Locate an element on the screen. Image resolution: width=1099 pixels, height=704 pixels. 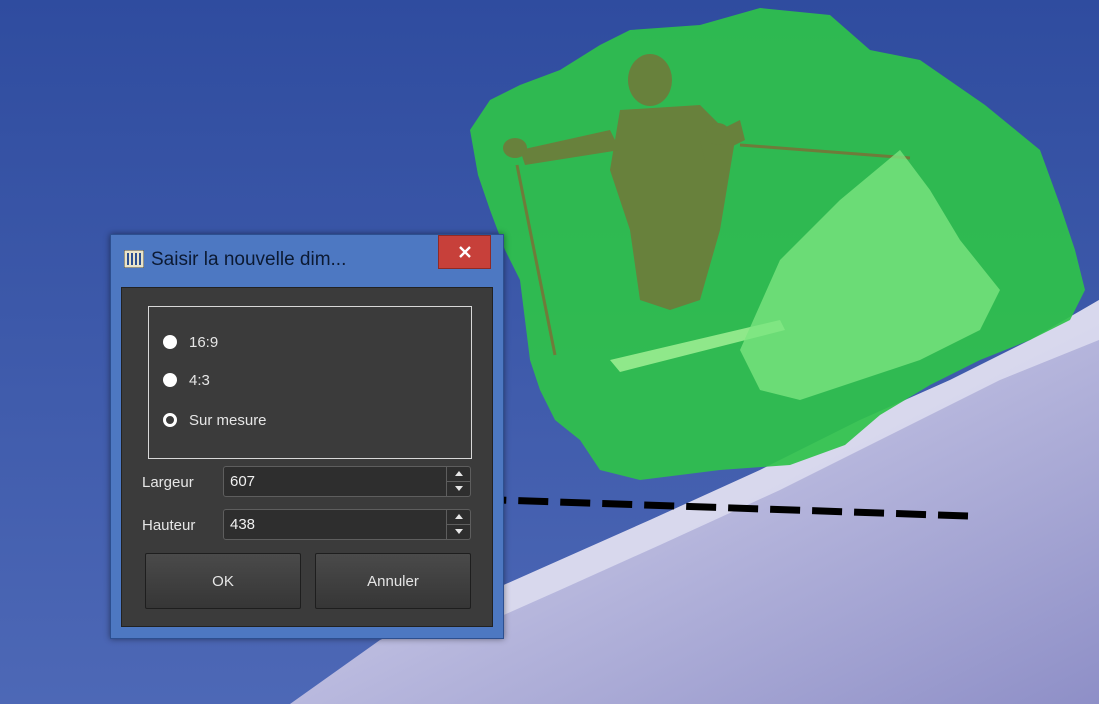
height-label: Hauteur is located at coordinates (169, 525).